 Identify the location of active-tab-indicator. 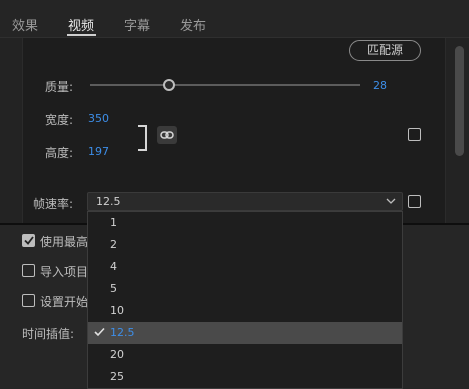
(81, 35).